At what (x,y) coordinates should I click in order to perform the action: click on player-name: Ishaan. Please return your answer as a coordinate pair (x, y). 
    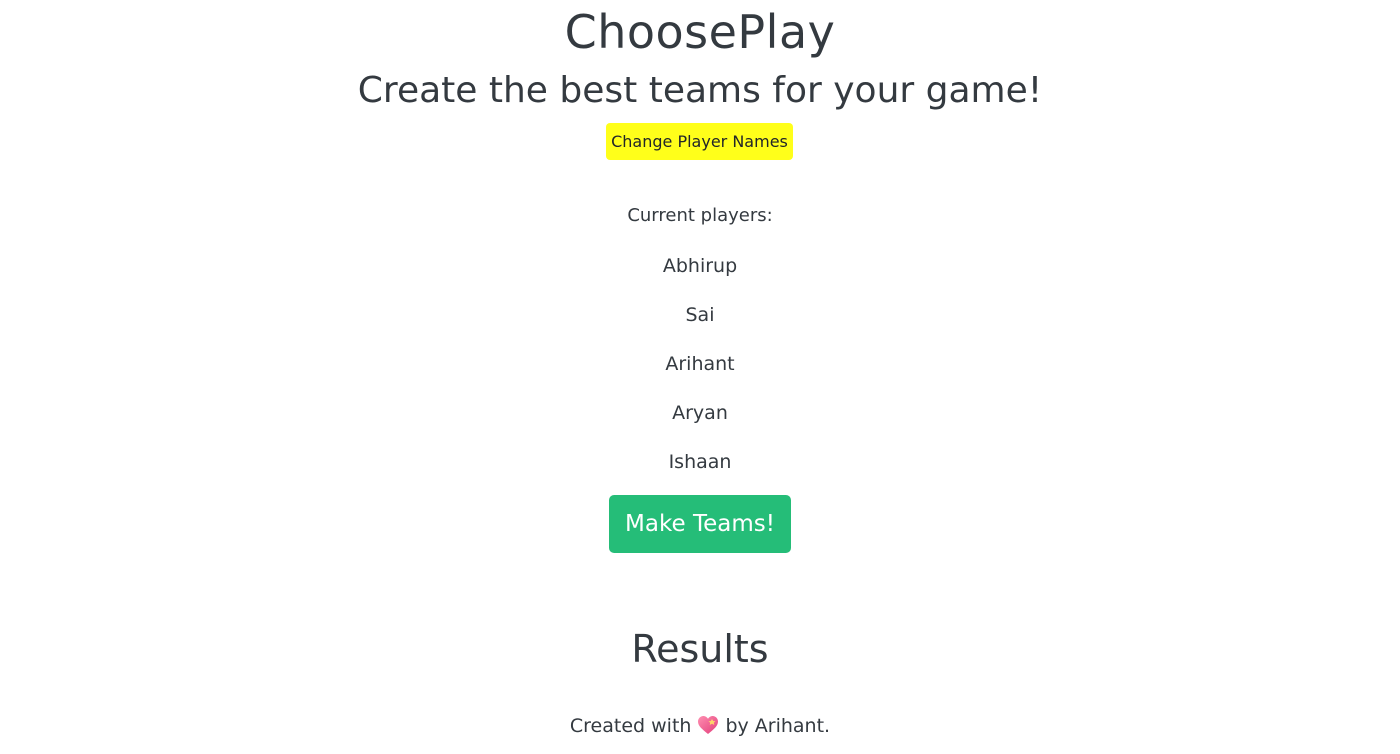
    Looking at the image, I should click on (700, 462).